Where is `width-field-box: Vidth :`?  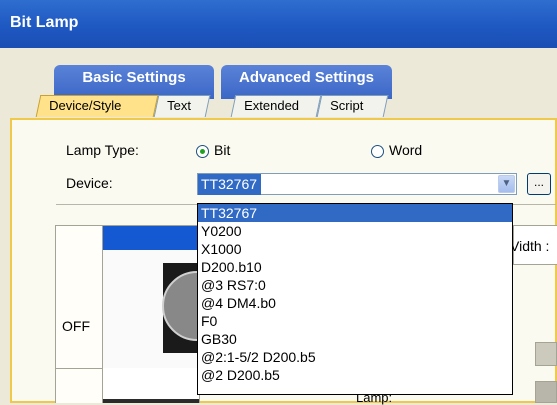
width-field-box: Vidth : is located at coordinates (533, 245).